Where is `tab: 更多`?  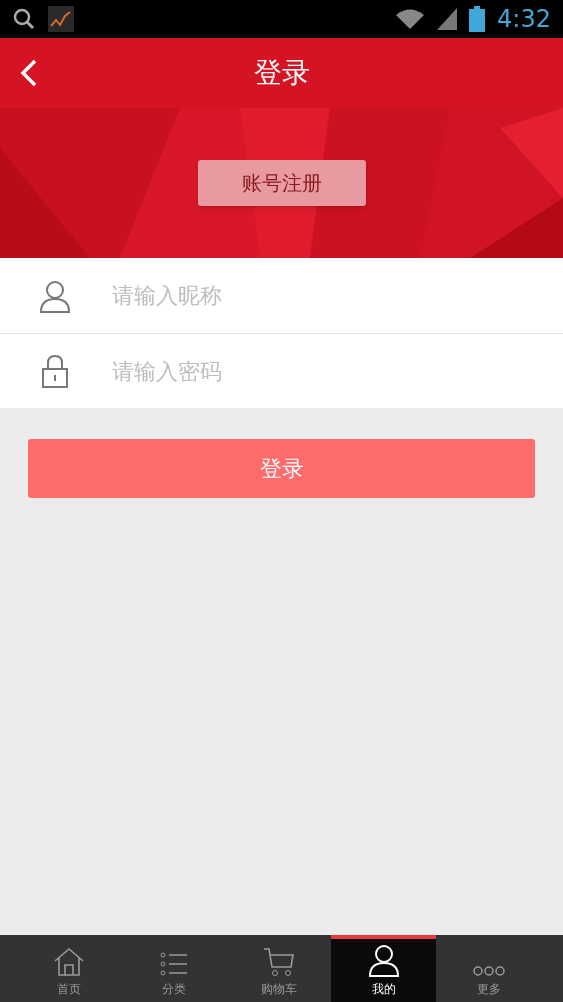
tab: 更多 is located at coordinates (488, 968).